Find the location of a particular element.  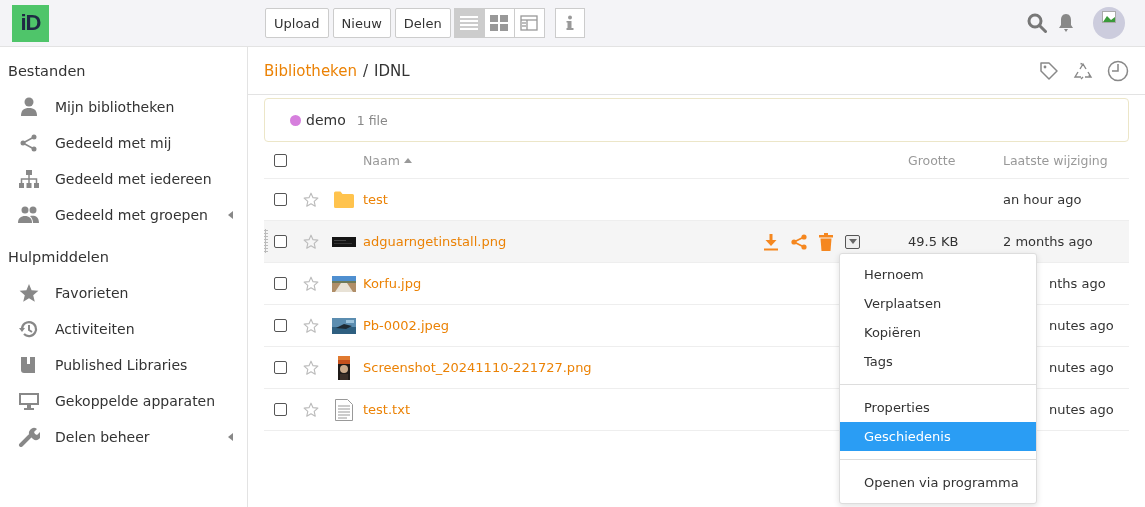

download-icon is located at coordinates (771, 241).